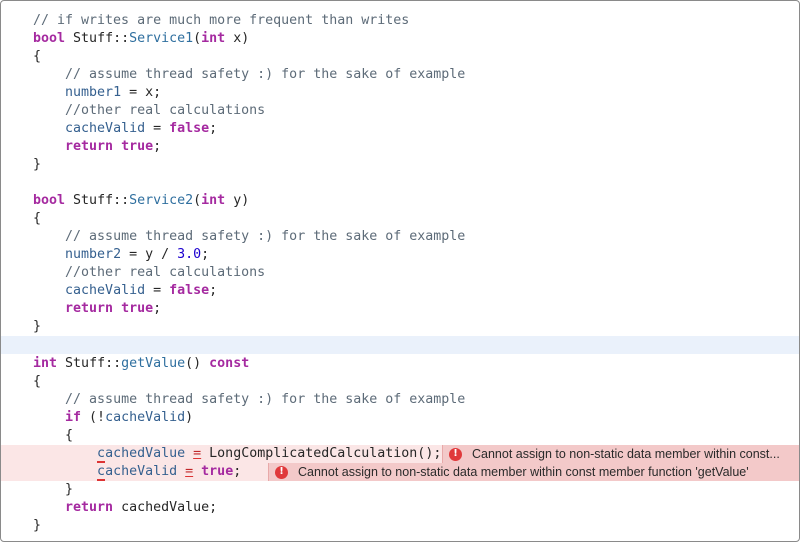 This screenshot has height=542, width=800. What do you see at coordinates (400, 508) in the screenshot?
I see `code-line-28: return cachedValue;` at bounding box center [400, 508].